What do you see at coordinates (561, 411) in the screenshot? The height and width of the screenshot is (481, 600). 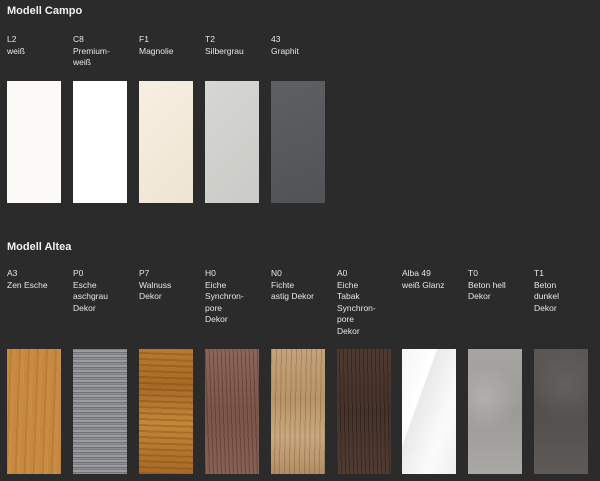 I see `color-swatch-t1` at bounding box center [561, 411].